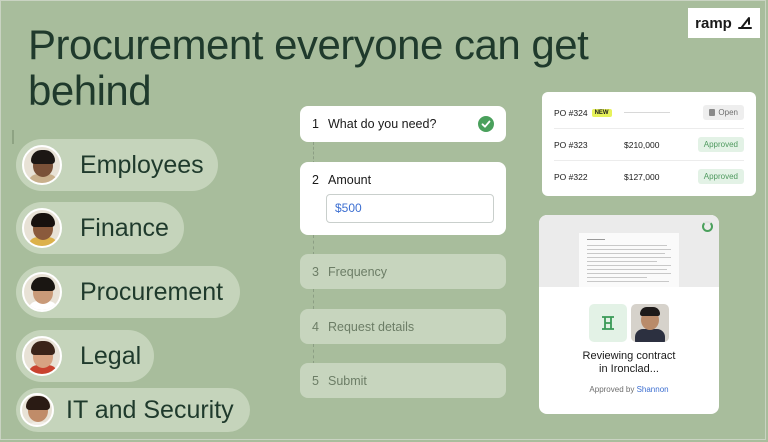  I want to click on role-pill-it-security: IT and Security, so click(133, 410).